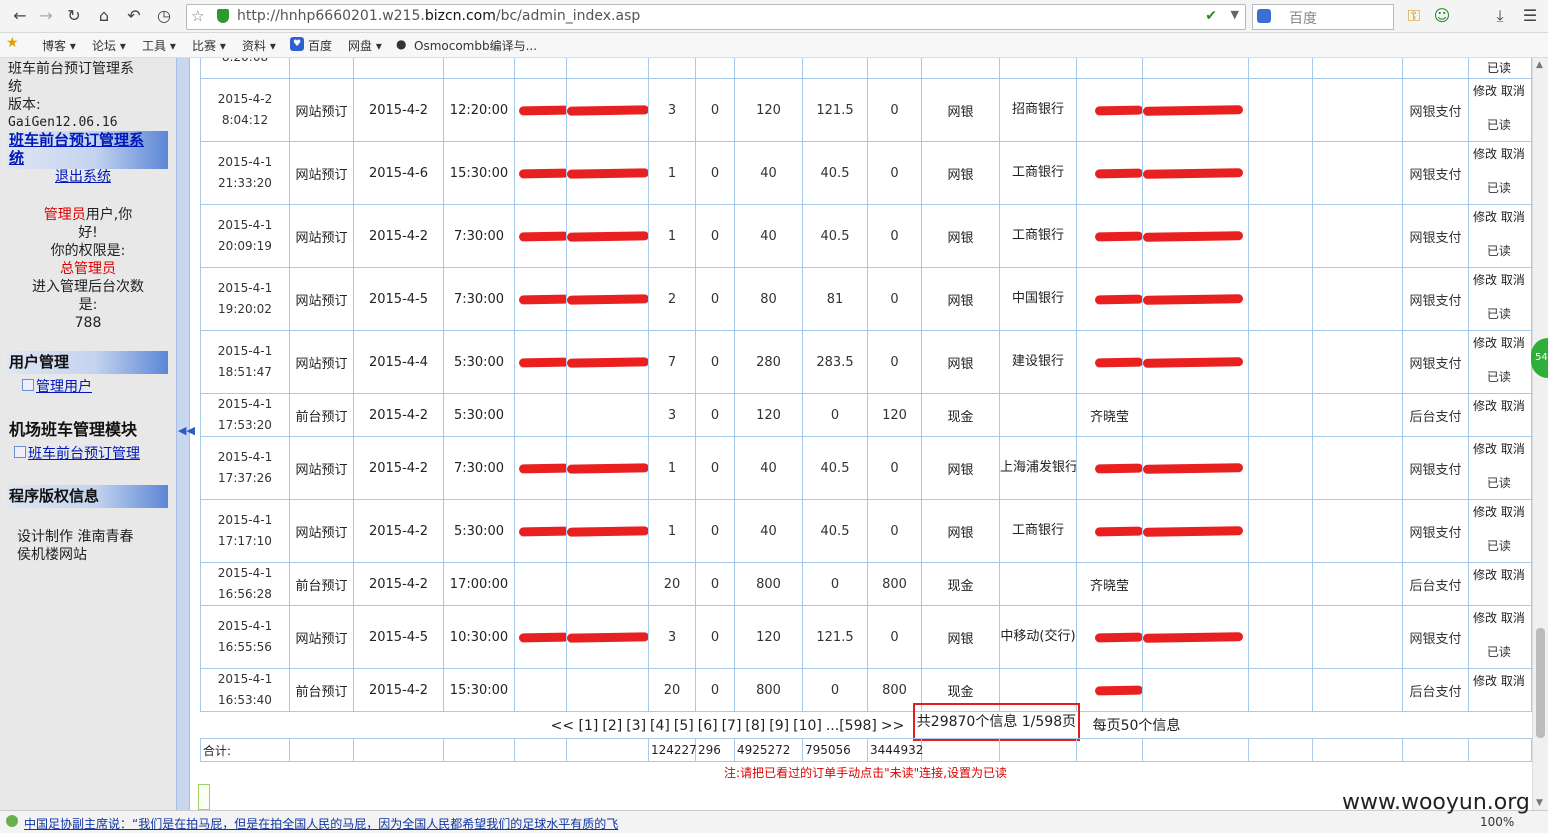 The width and height of the screenshot is (1548, 833). What do you see at coordinates (479, 637) in the screenshot?
I see `depart-time: 10:30:00` at bounding box center [479, 637].